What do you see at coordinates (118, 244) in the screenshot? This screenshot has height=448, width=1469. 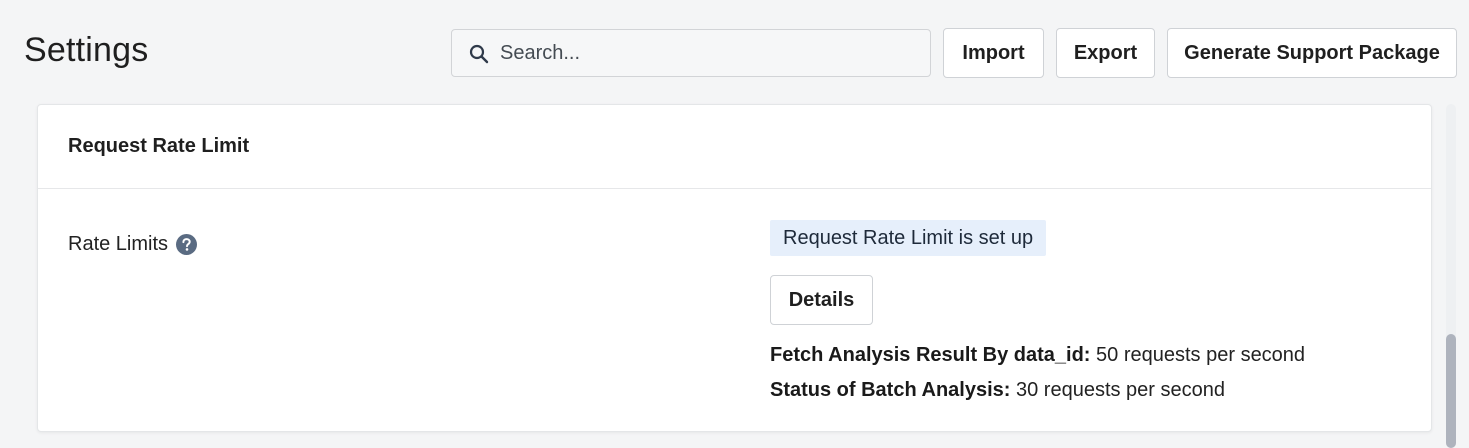 I see `rate-limits-label: Rate Limits` at bounding box center [118, 244].